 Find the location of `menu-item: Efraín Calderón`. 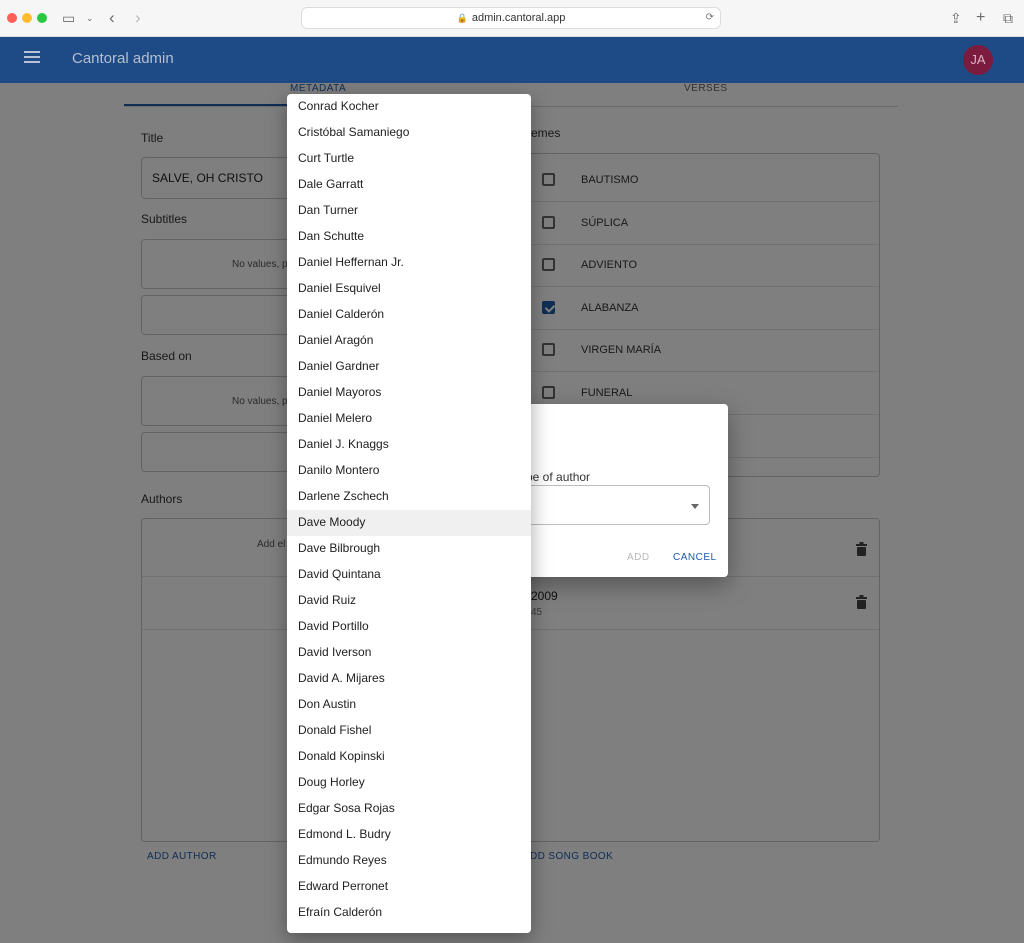

menu-item: Efraín Calderón is located at coordinates (409, 913).